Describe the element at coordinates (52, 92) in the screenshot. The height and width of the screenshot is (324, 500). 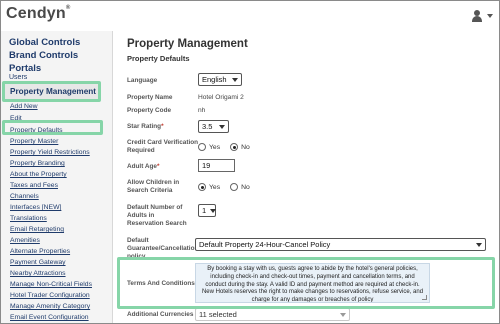
I see `sidebar-item-property-management: Property Management` at that location.